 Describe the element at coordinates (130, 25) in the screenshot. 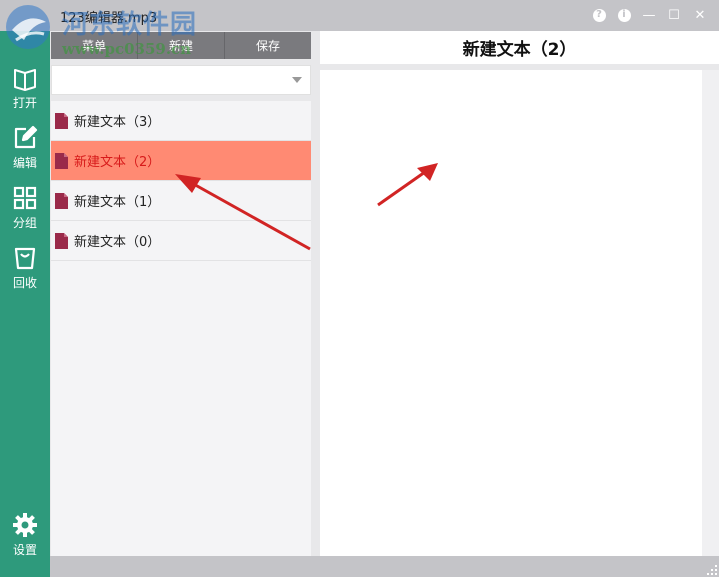

I see `watermark-text: 河东软件园` at that location.